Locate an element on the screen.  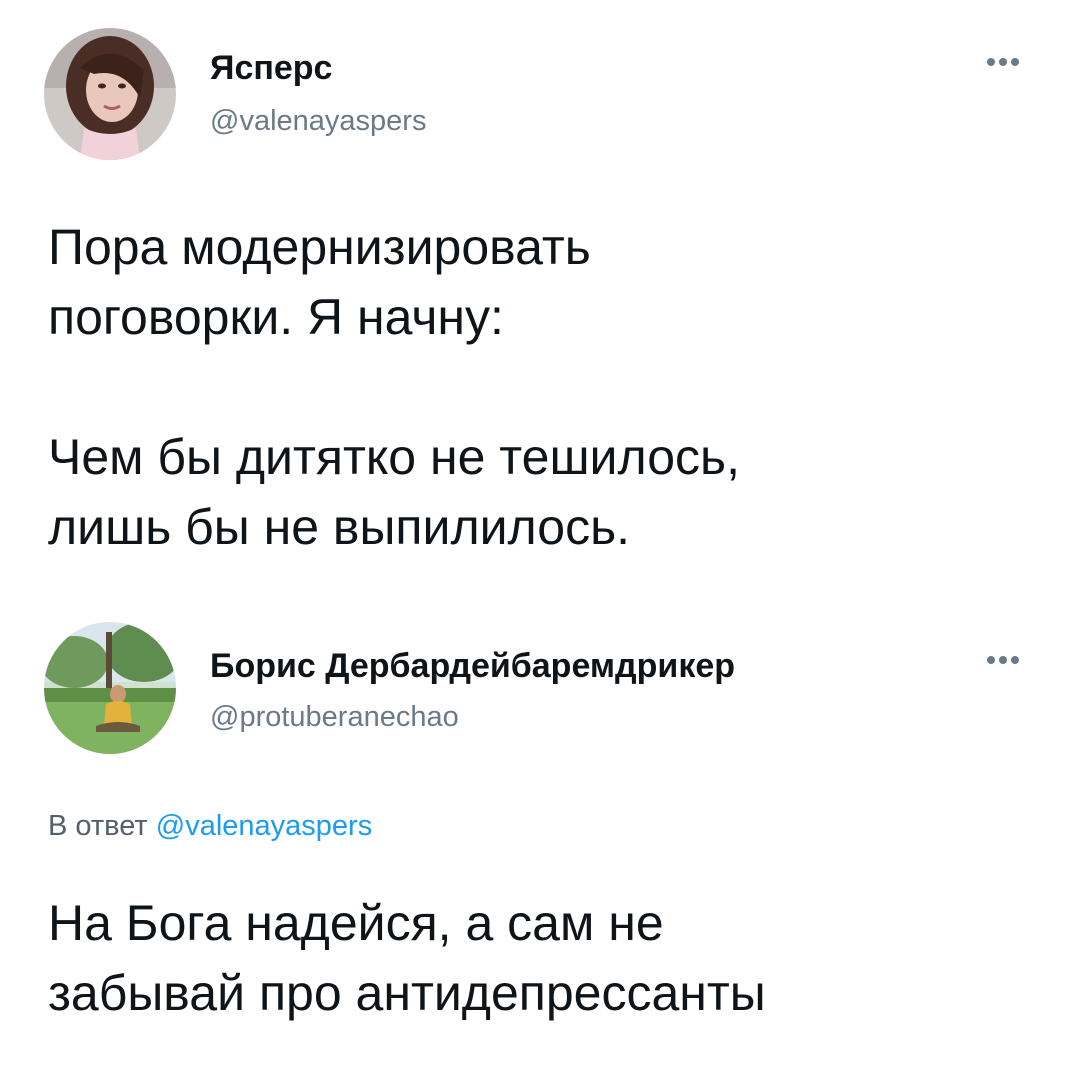
author-name: Ясперс is located at coordinates (271, 68).